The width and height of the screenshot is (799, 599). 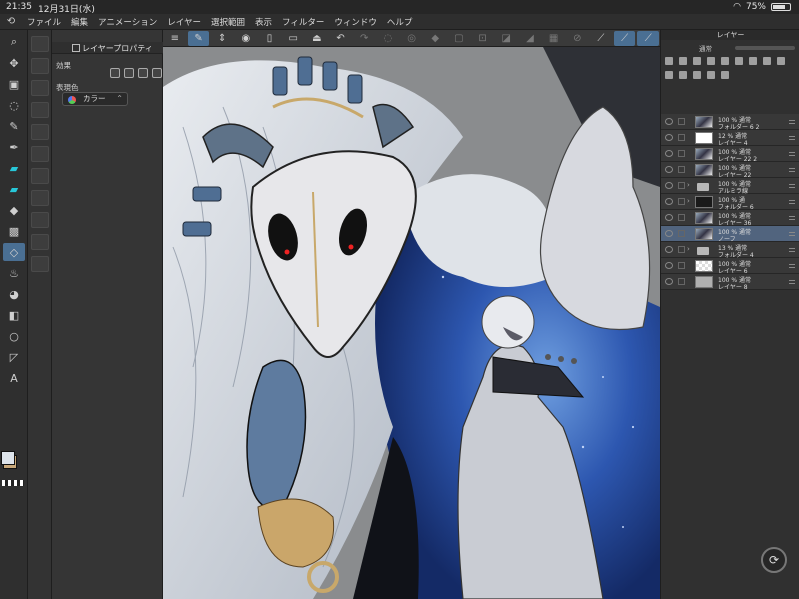 What do you see at coordinates (14, 378) in the screenshot?
I see `text-tool-icon: A` at bounding box center [14, 378].